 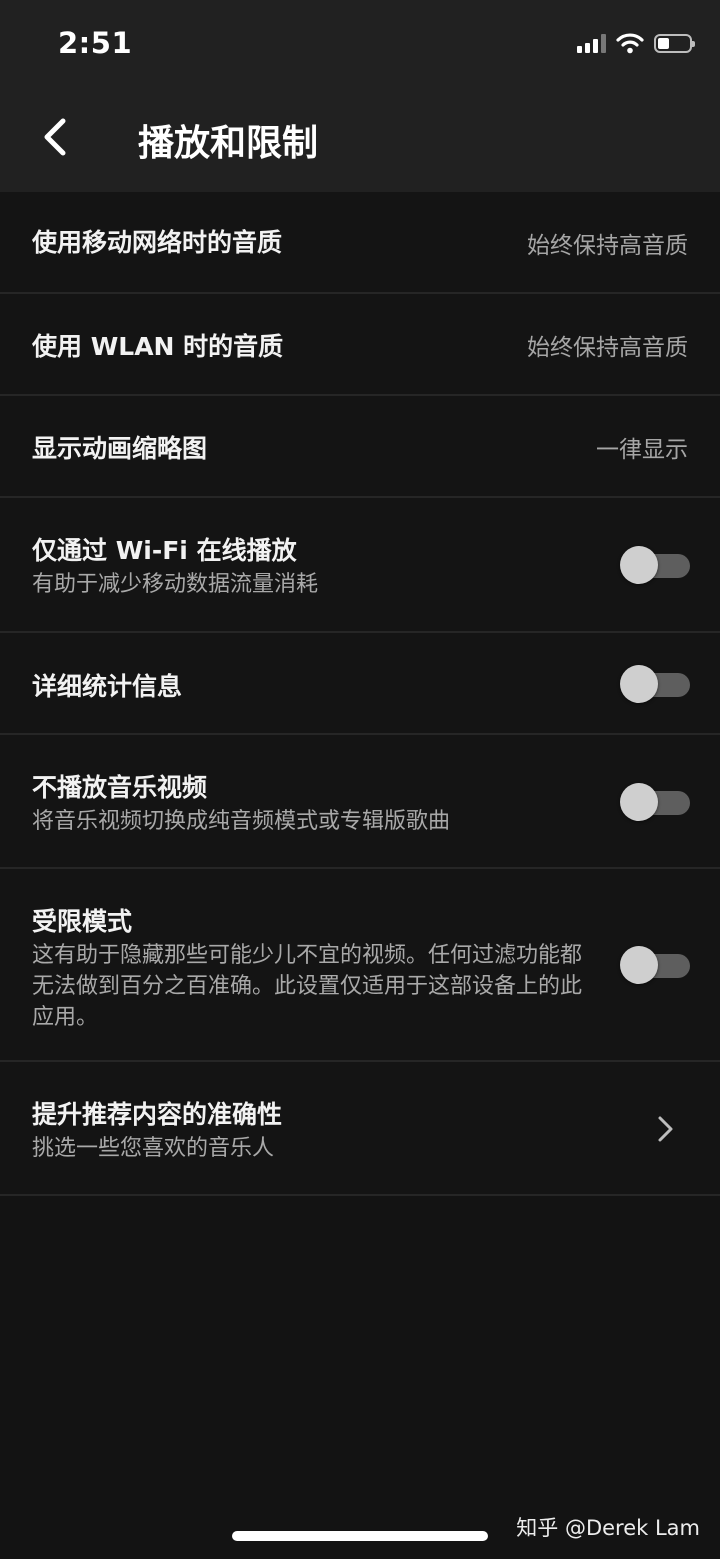 What do you see at coordinates (153, 1148) in the screenshot?
I see `setting-subtitle: 挑选一些您喜欢的音乐人` at bounding box center [153, 1148].